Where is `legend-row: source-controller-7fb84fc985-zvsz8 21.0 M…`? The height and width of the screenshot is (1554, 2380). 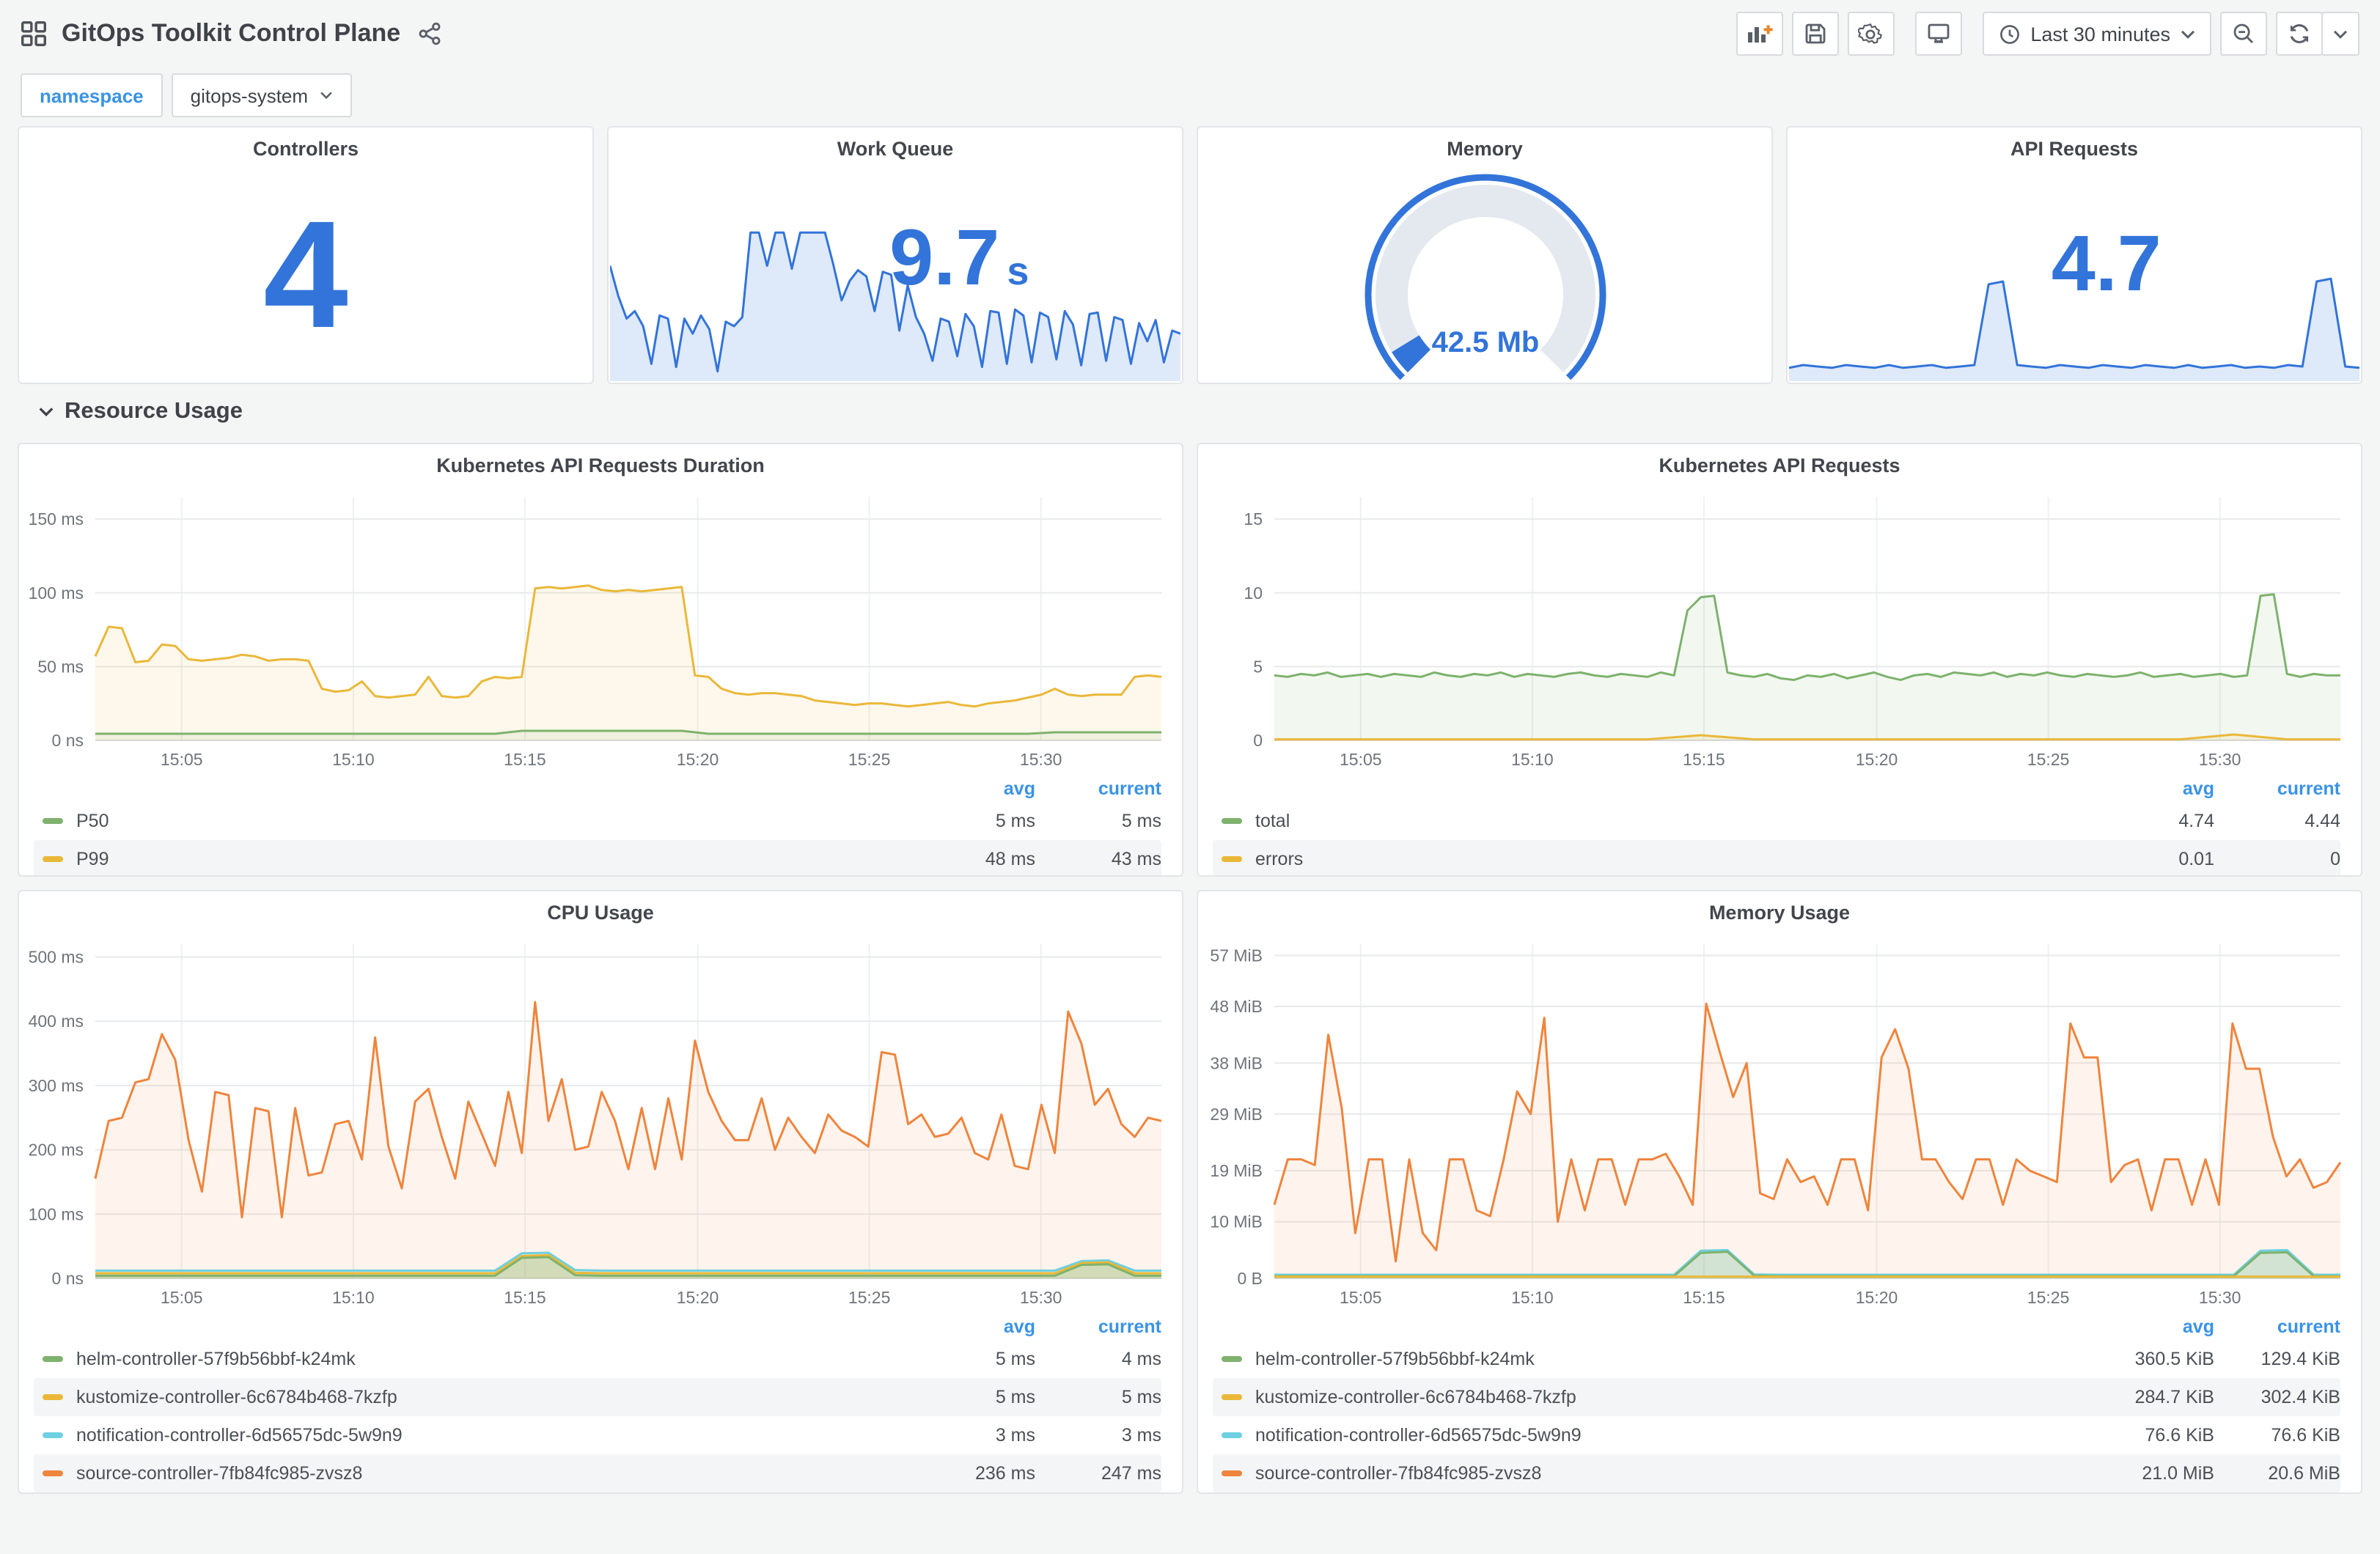 legend-row: source-controller-7fb84fc985-zvsz8 21.0 M… is located at coordinates (1776, 1473).